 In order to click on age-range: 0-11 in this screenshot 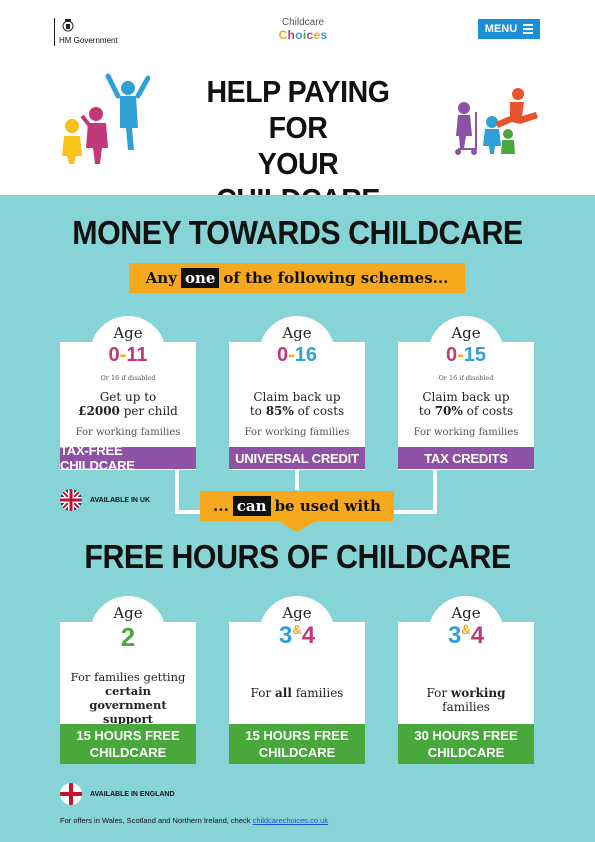, I will do `click(128, 355)`.